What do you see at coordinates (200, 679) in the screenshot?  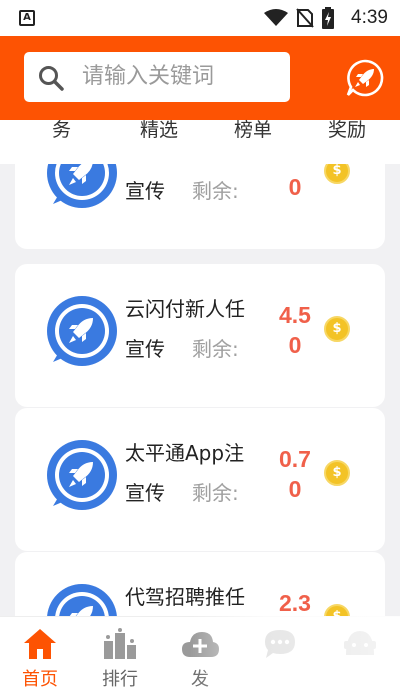 I see `nav-publish-label: 发` at bounding box center [200, 679].